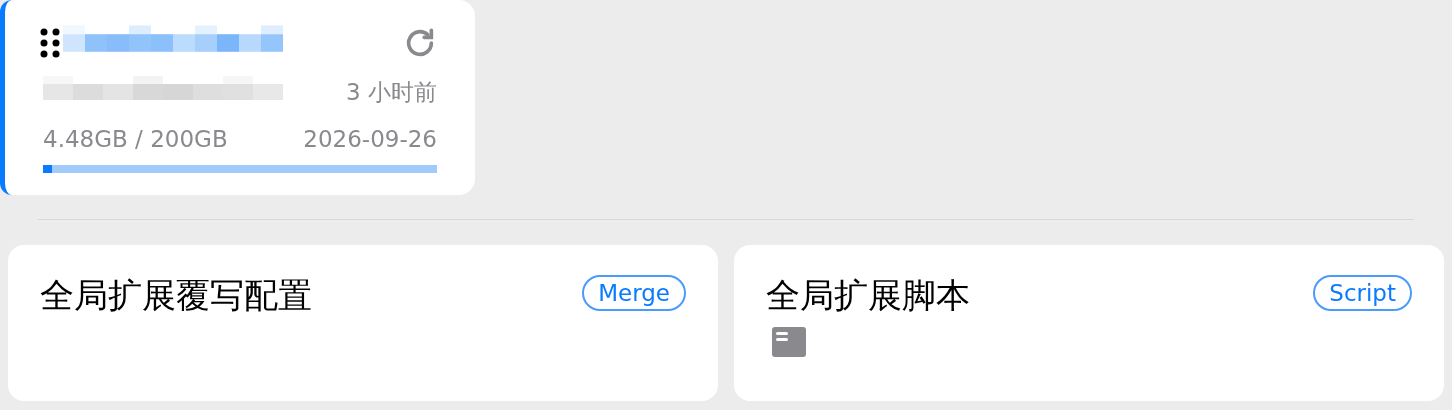 The height and width of the screenshot is (410, 1452). Describe the element at coordinates (1362, 293) in the screenshot. I see `type-tag: Script` at that location.